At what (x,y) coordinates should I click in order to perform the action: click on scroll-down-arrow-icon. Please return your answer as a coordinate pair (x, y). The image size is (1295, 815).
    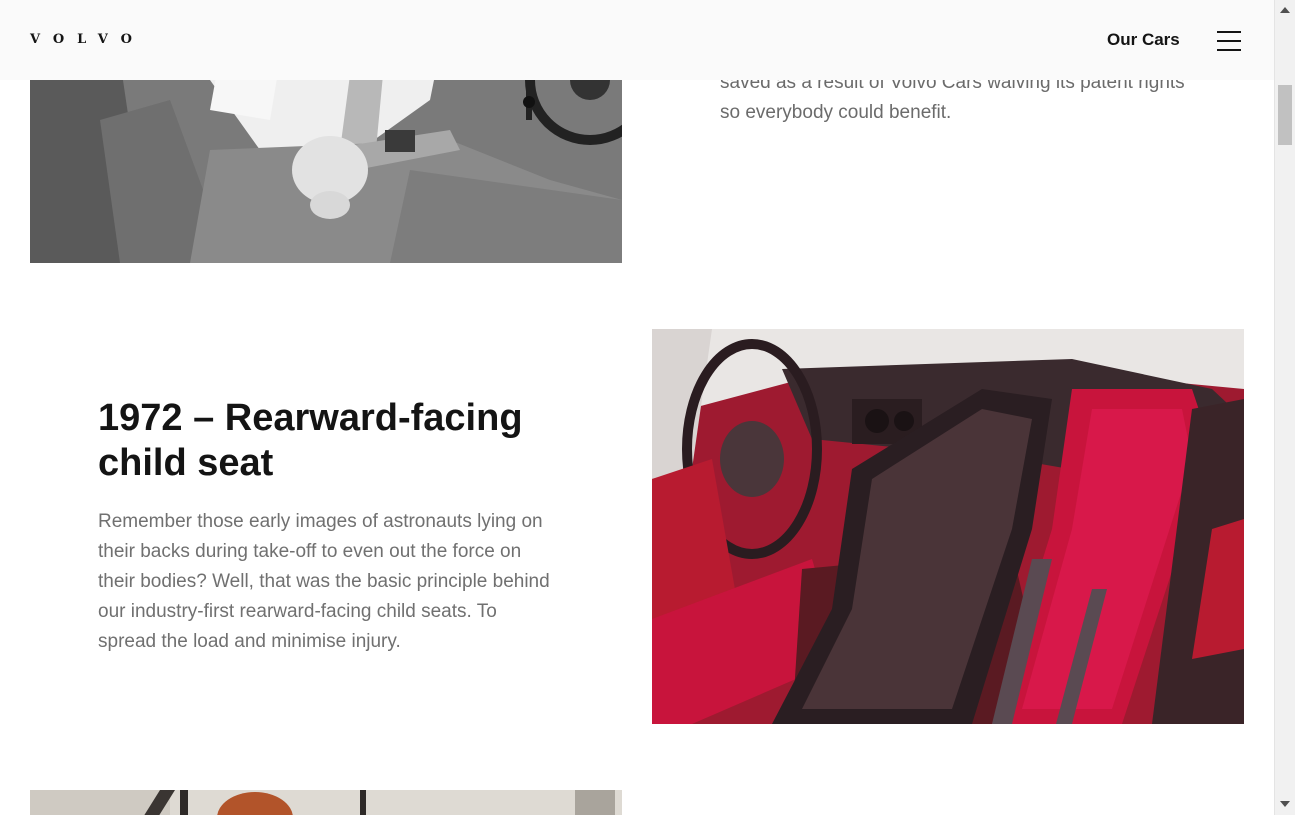
    Looking at the image, I should click on (1285, 804).